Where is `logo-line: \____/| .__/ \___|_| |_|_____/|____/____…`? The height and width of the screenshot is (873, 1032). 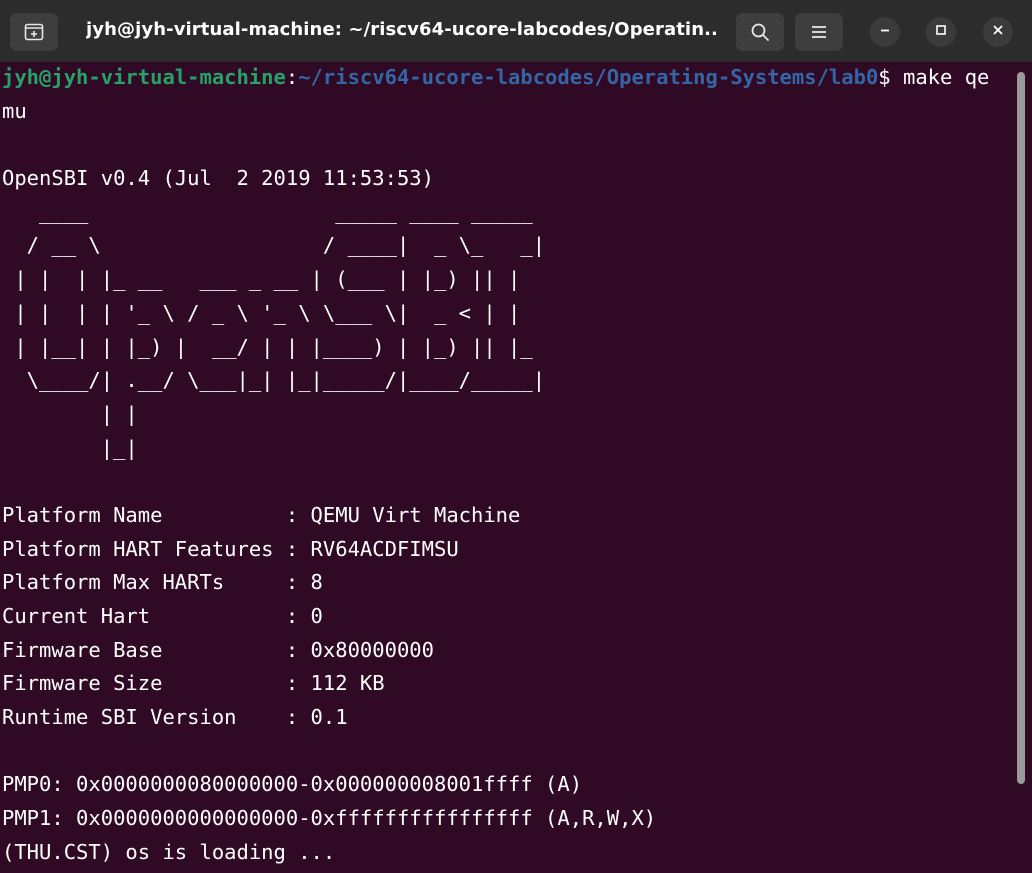 logo-line: \____/| .__/ \___|_| |_|_____/|____/____… is located at coordinates (274, 380).